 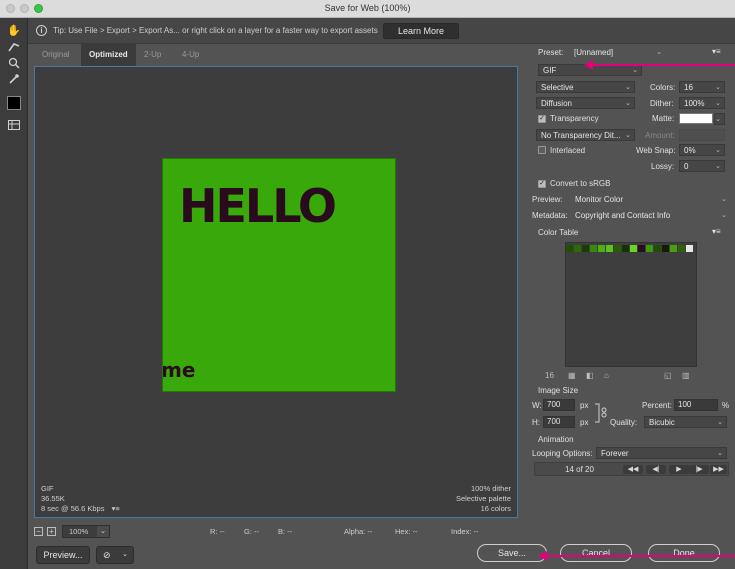 What do you see at coordinates (572, 375) in the screenshot?
I see `web-shift-icon: ▦` at bounding box center [572, 375].